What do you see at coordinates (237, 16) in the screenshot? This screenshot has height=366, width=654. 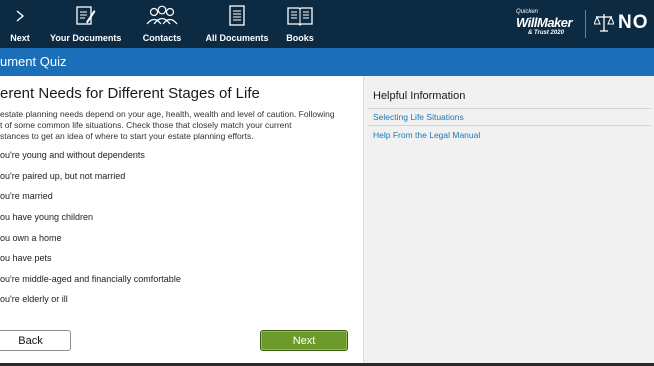 I see `documents-list-icon` at bounding box center [237, 16].